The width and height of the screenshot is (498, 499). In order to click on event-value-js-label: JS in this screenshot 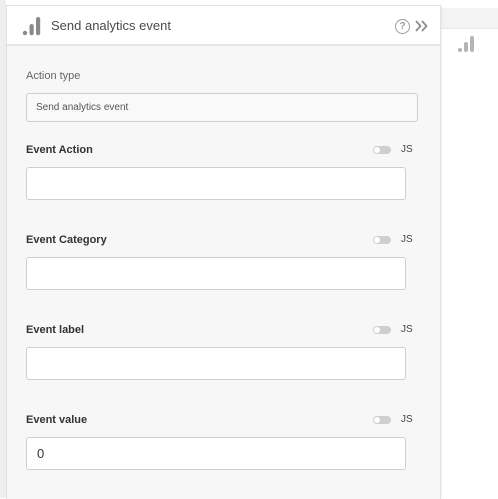, I will do `click(407, 419)`.